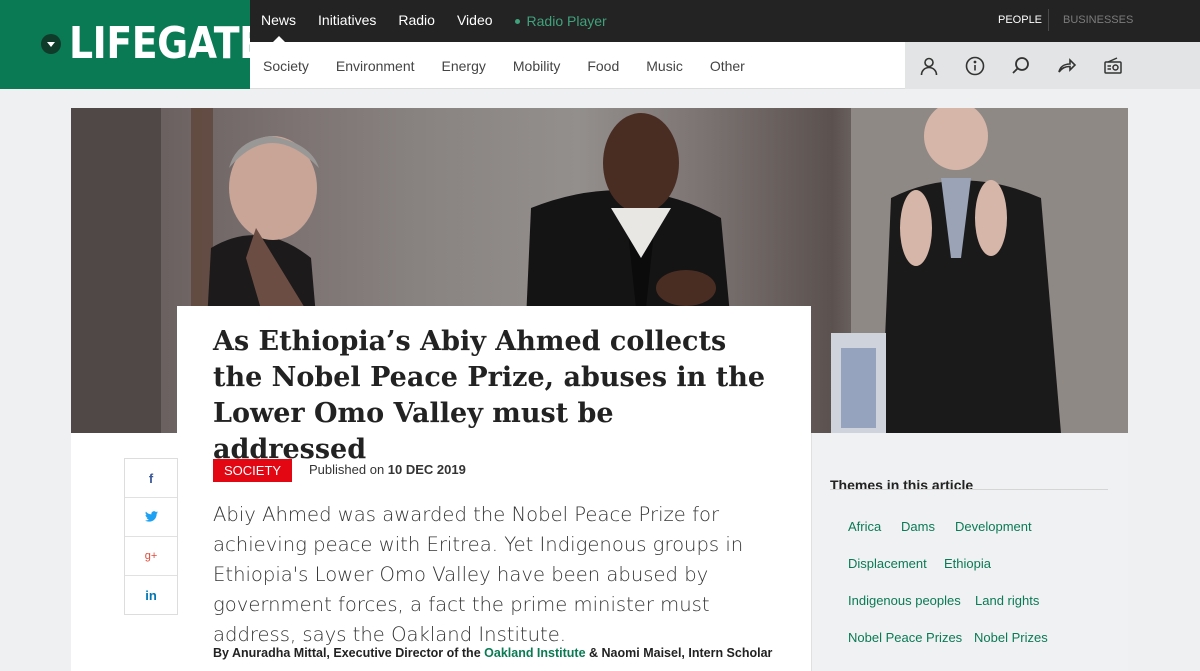 The width and height of the screenshot is (1200, 671). Describe the element at coordinates (864, 526) in the screenshot. I see `theme-africa: Africa` at that location.